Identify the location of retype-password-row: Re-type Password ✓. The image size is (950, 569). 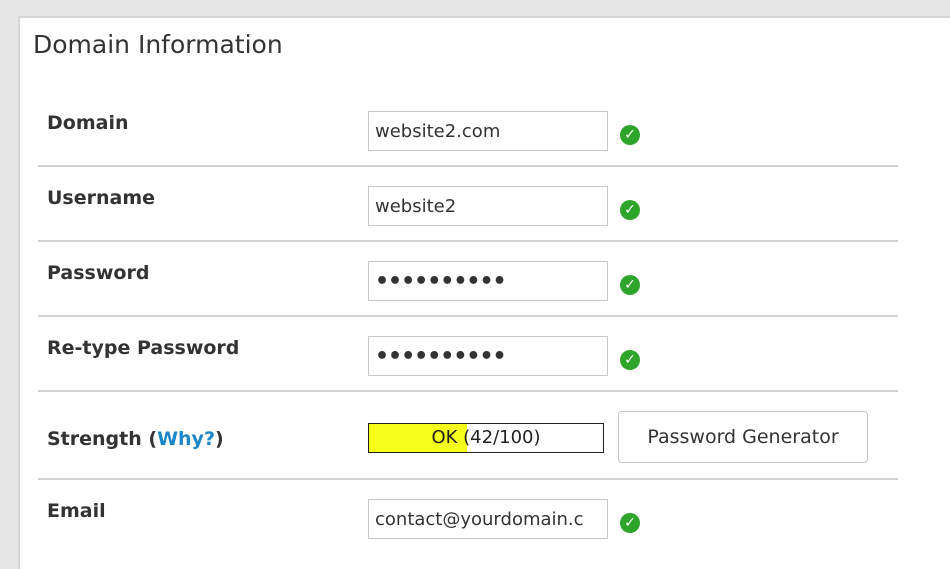
(468, 354).